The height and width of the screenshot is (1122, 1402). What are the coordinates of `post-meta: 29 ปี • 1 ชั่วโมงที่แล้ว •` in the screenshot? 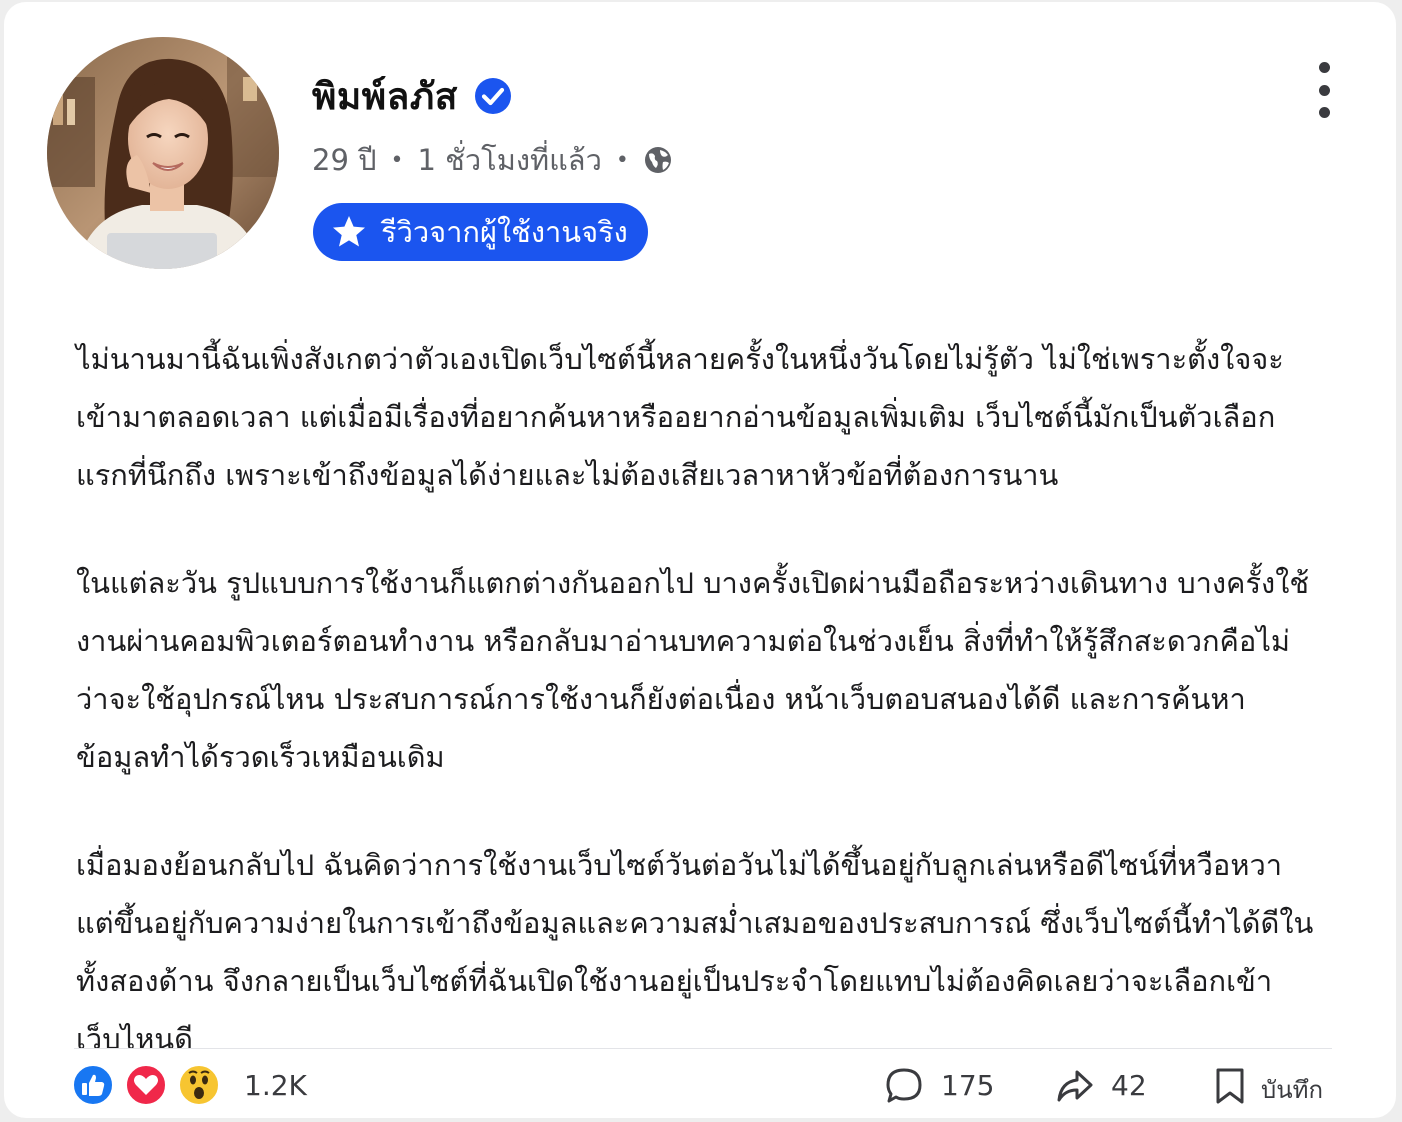 It's located at (492, 160).